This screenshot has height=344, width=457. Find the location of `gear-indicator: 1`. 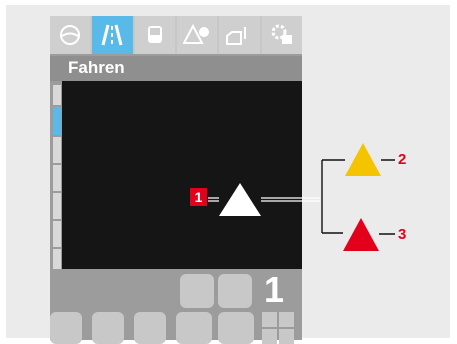

gear-indicator: 1 is located at coordinates (274, 289).